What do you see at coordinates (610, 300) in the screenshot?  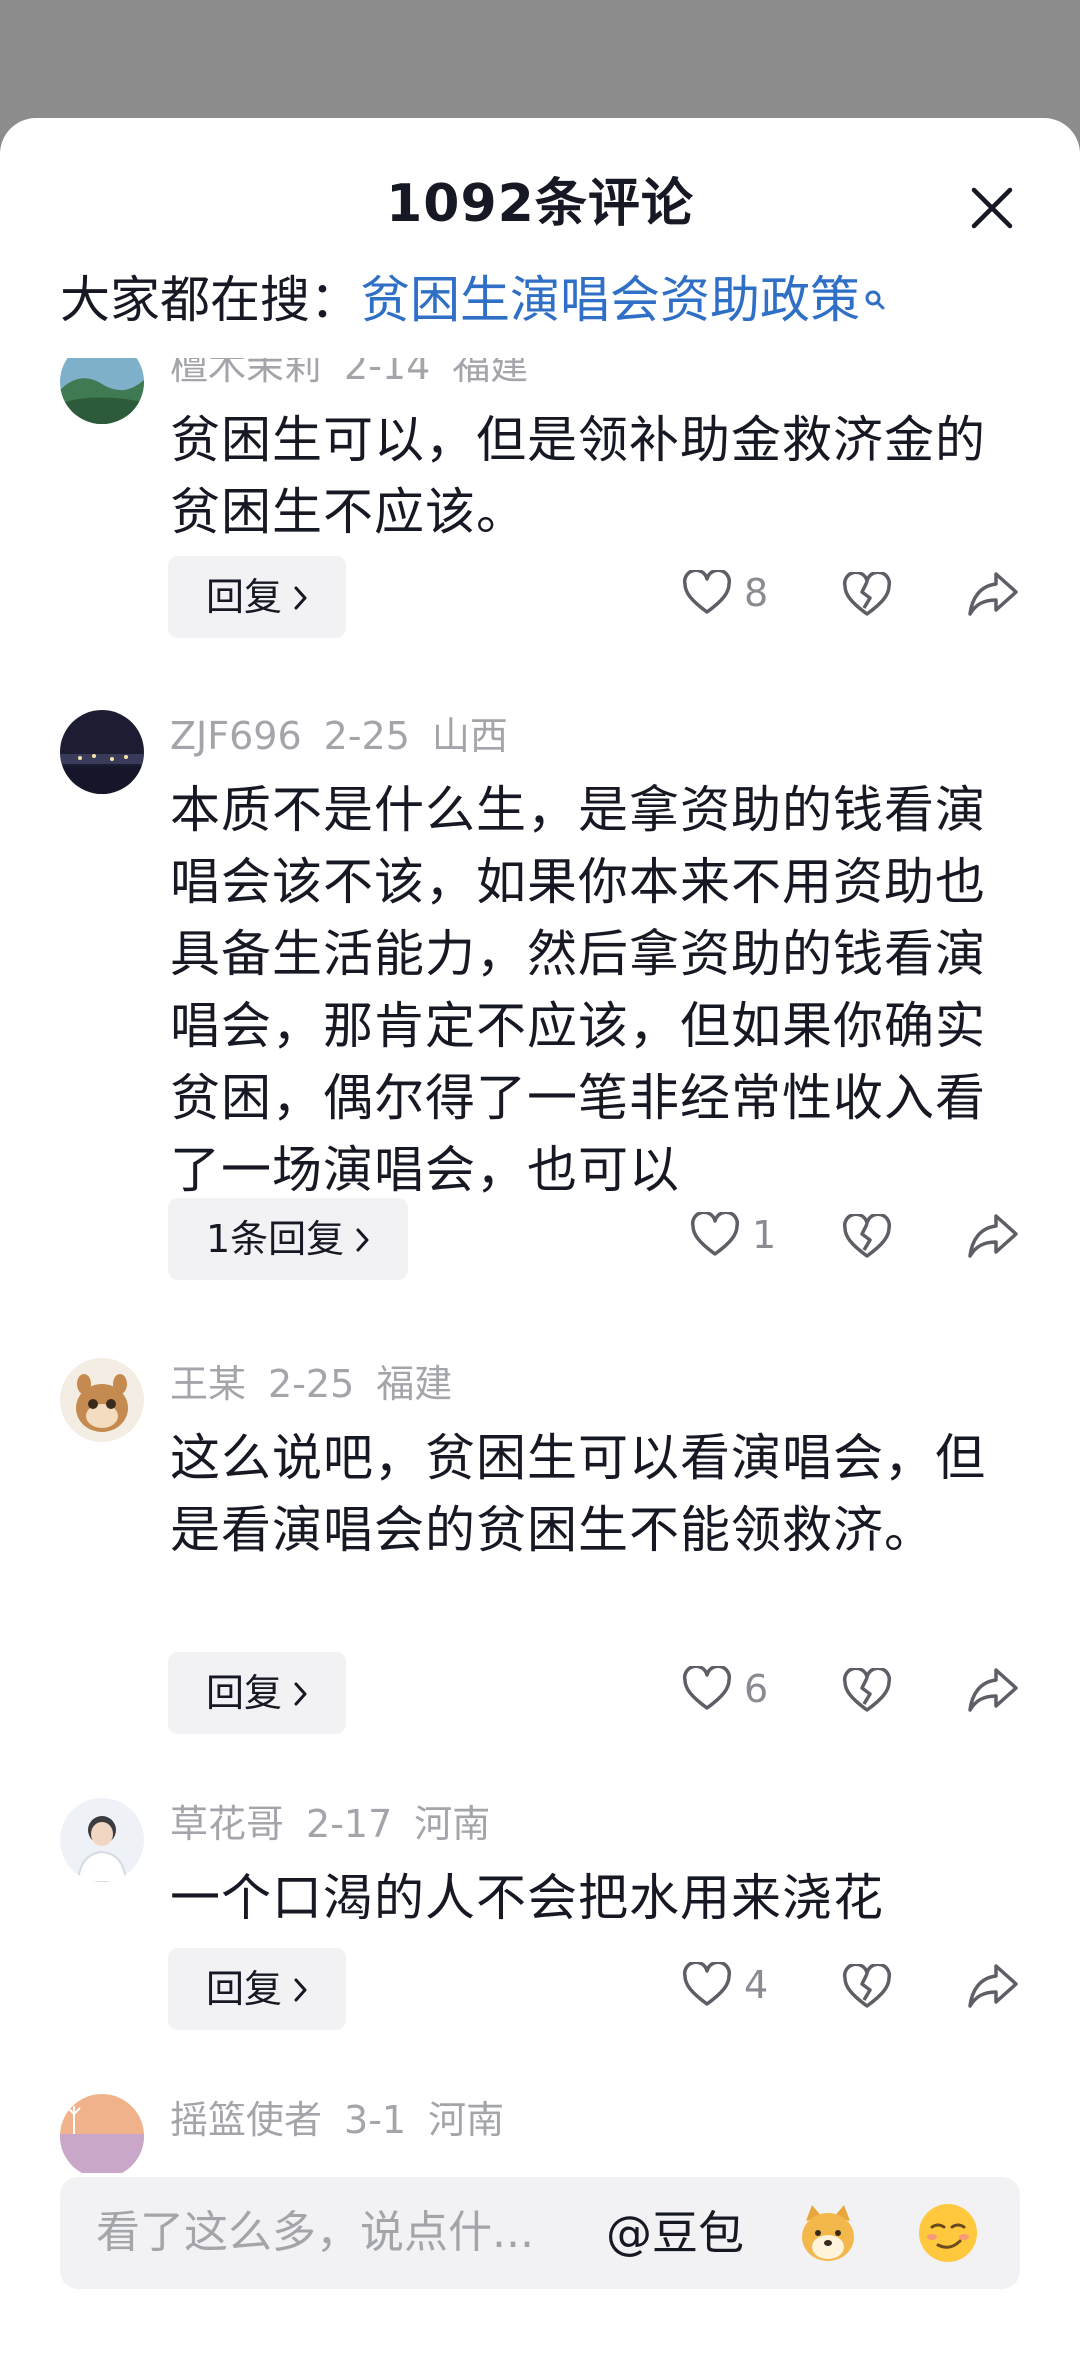 I see `hot-search-keyword: 贫困生演唱会资助政策` at bounding box center [610, 300].